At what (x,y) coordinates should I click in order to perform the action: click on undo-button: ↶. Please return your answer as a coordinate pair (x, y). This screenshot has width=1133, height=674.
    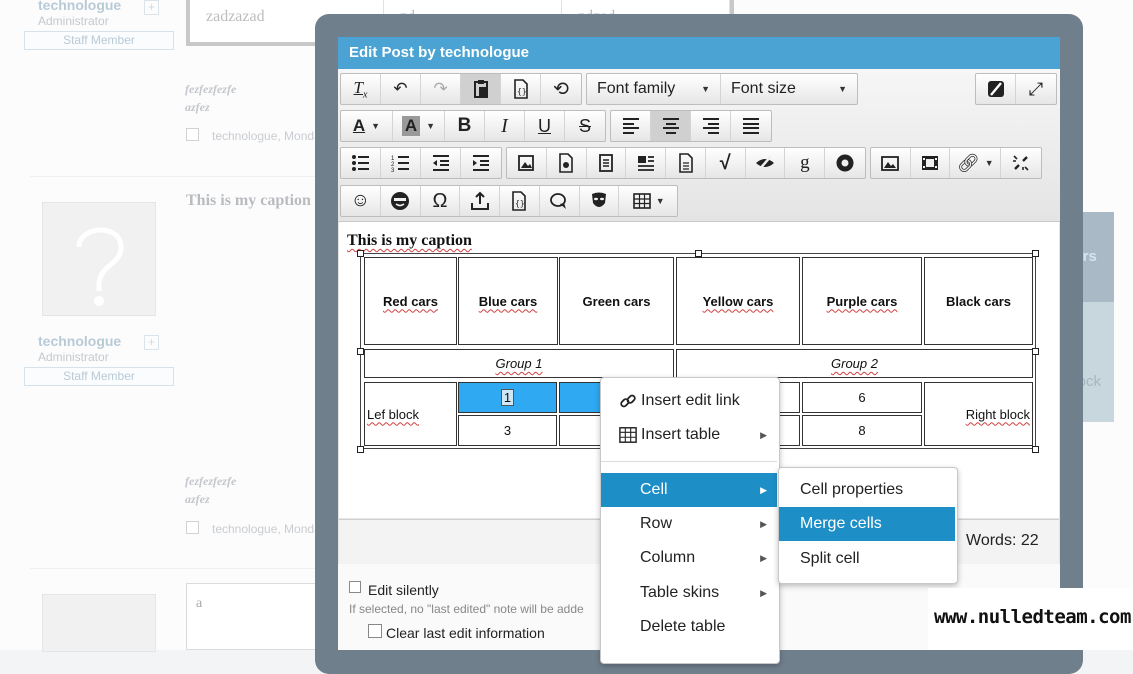
    Looking at the image, I should click on (401, 89).